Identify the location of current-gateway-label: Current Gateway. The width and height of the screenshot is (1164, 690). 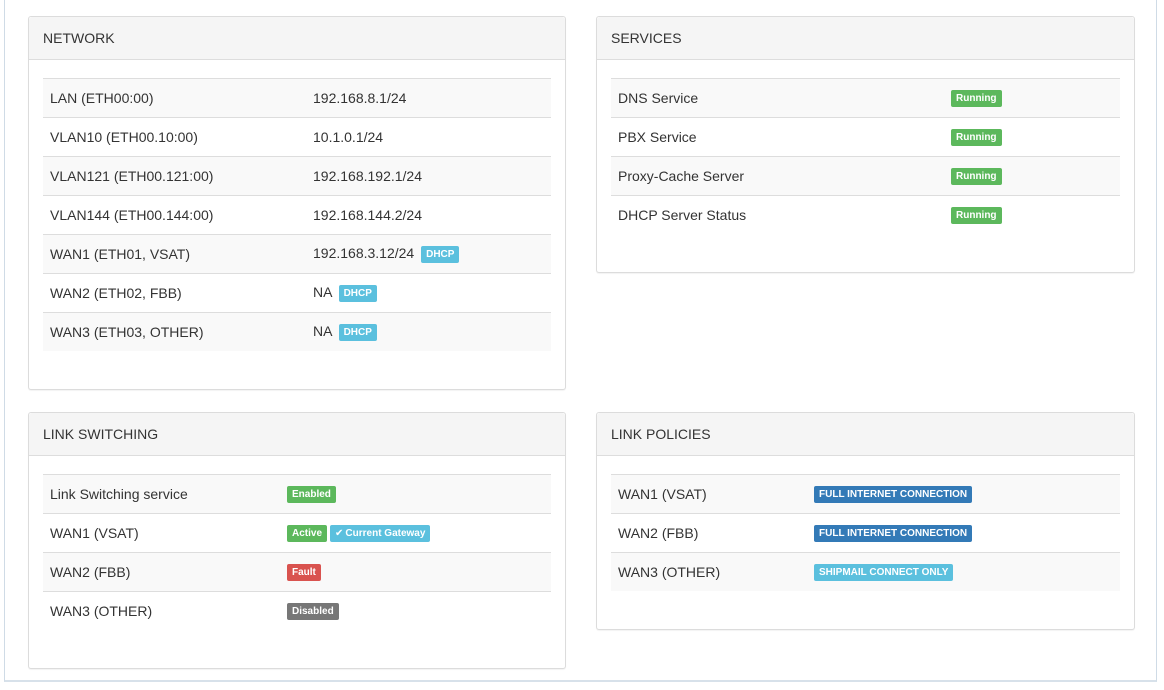
(385, 533).